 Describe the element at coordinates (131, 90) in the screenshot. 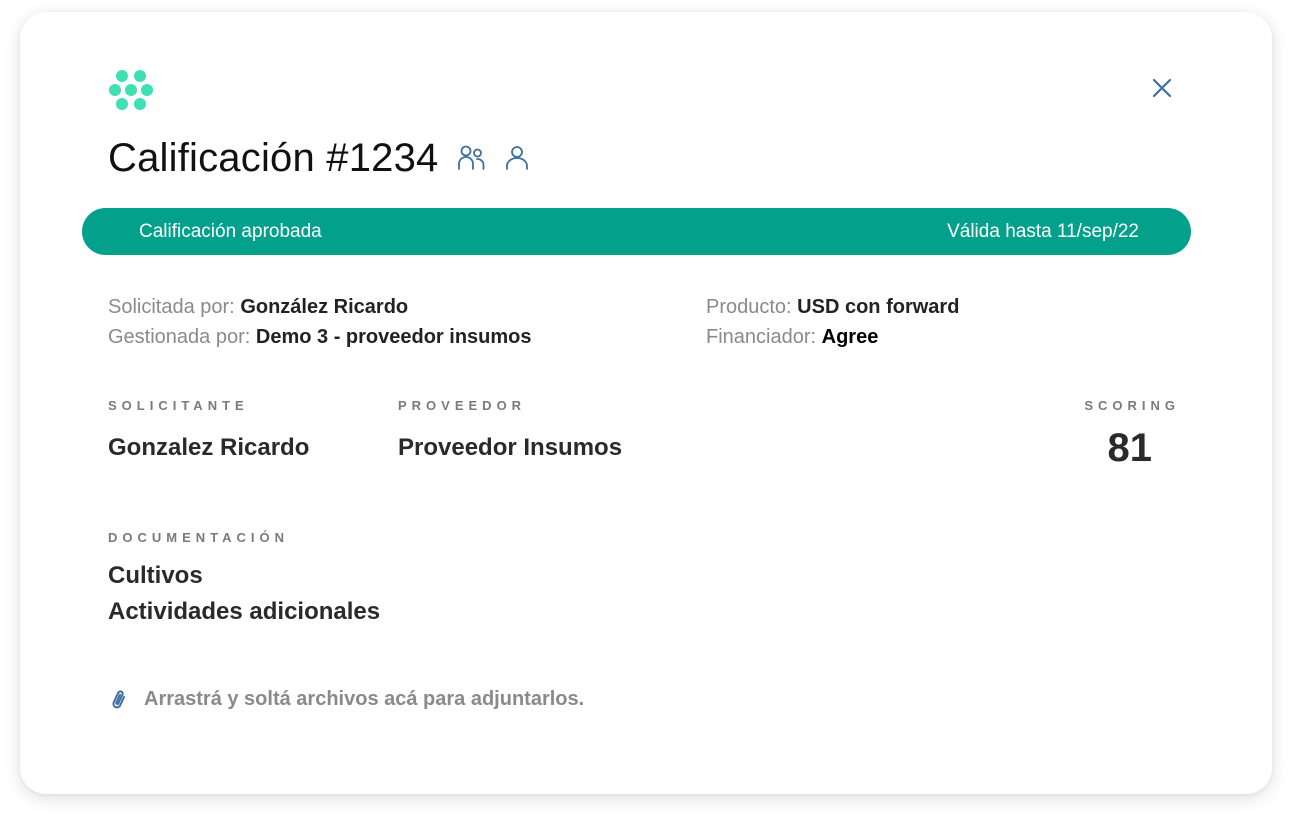

I see `logo-icon` at that location.